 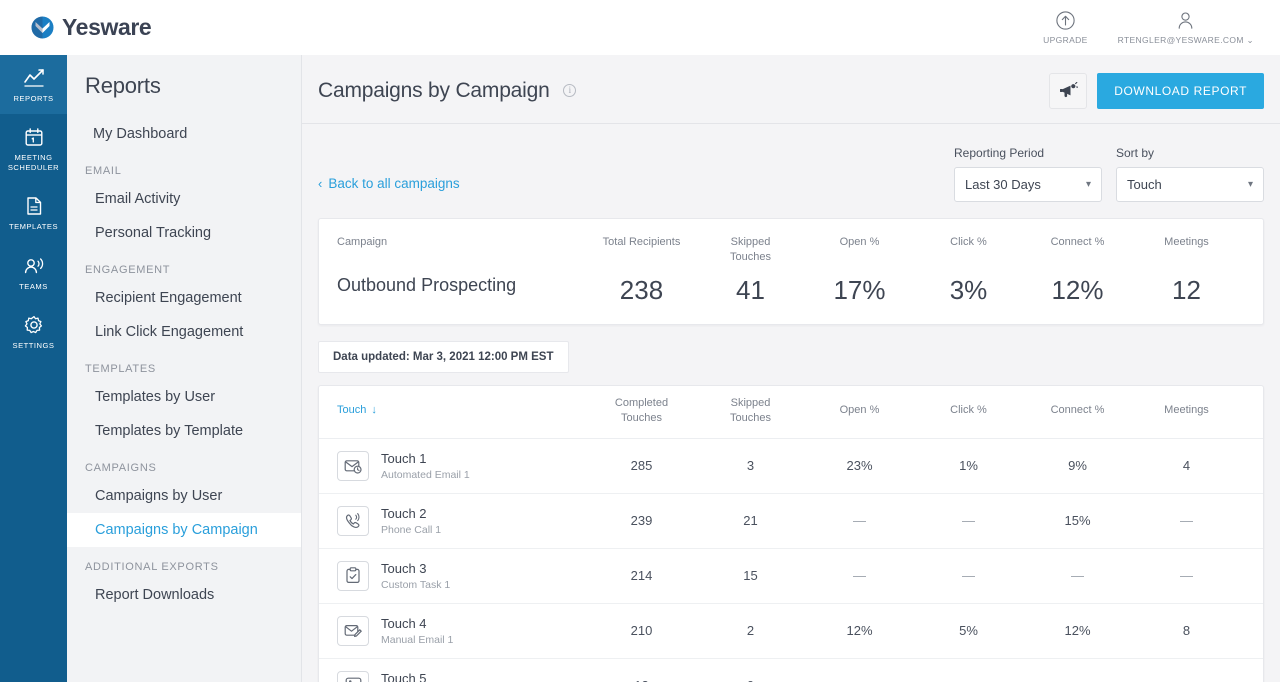 What do you see at coordinates (33, 98) in the screenshot?
I see `rail-label-reports: REPORTS` at bounding box center [33, 98].